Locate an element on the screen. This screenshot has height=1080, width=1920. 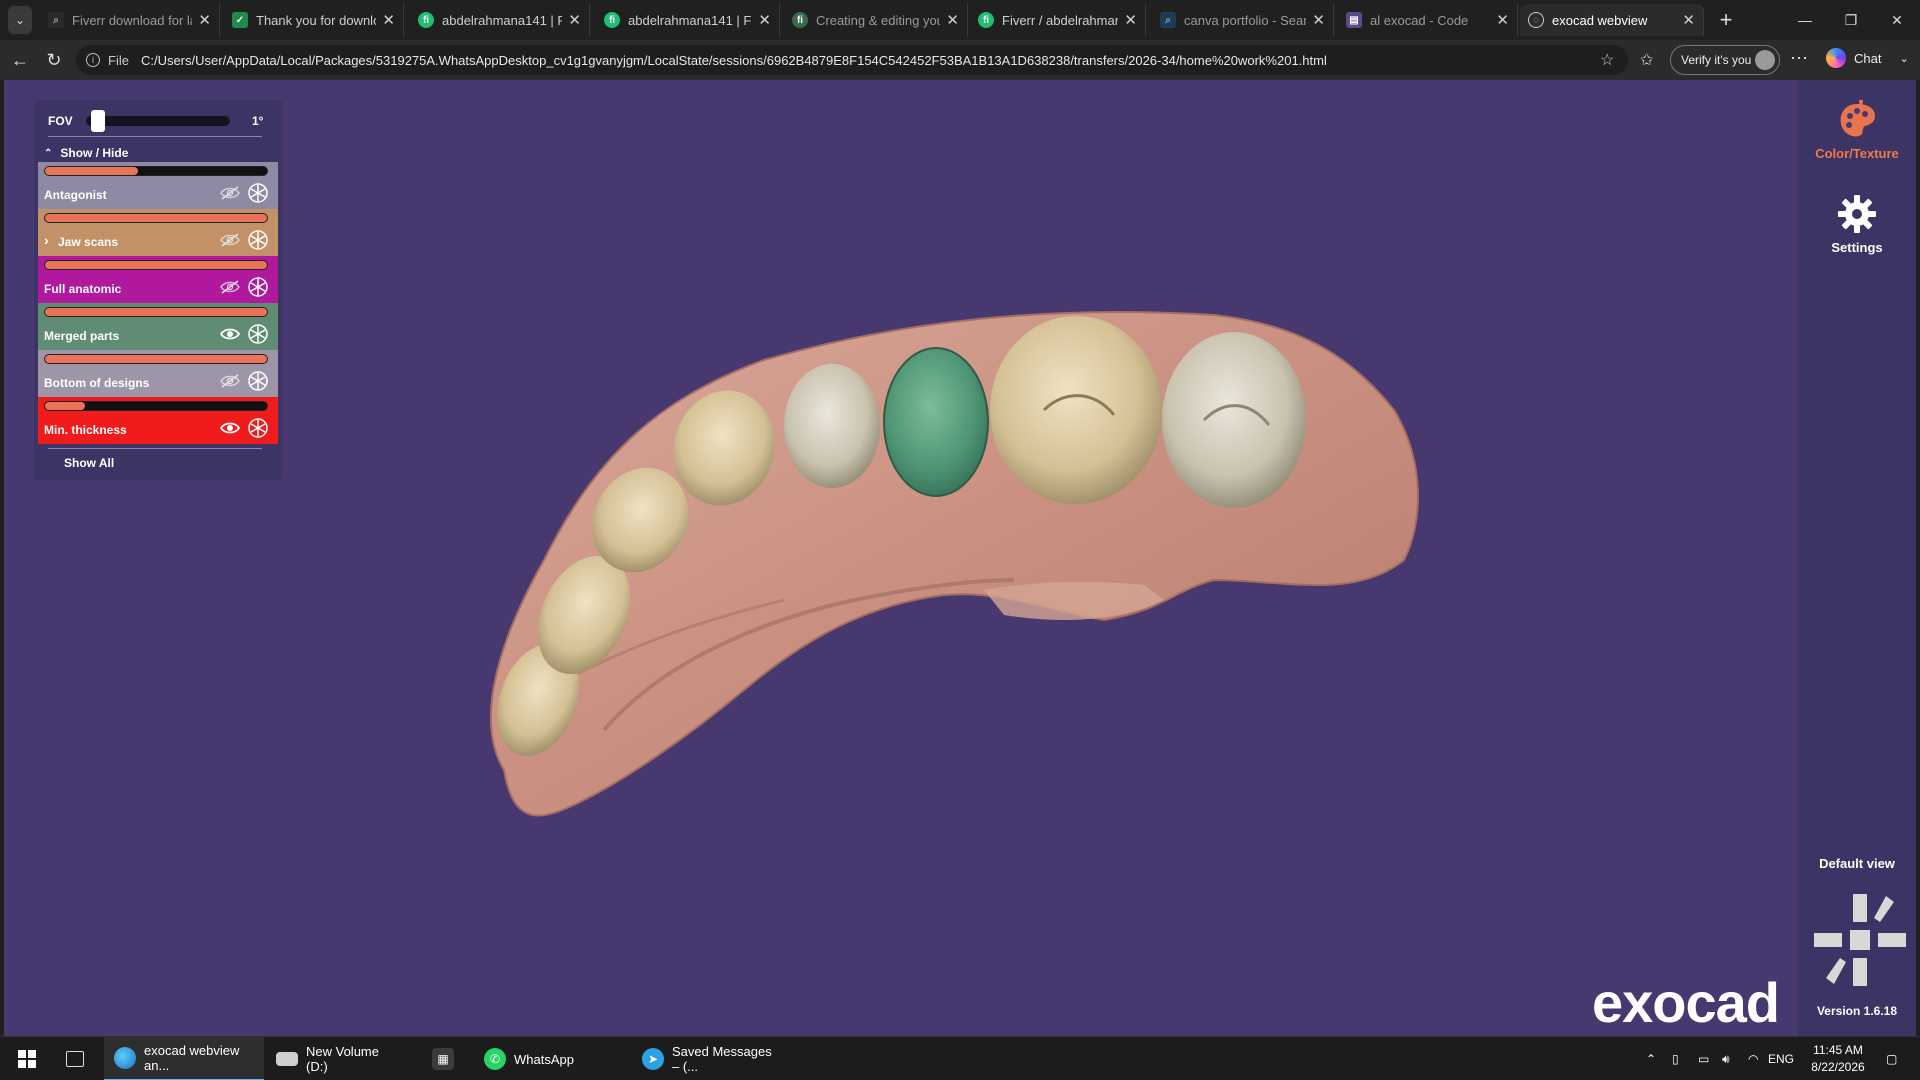
start-button is located at coordinates (28, 1058).